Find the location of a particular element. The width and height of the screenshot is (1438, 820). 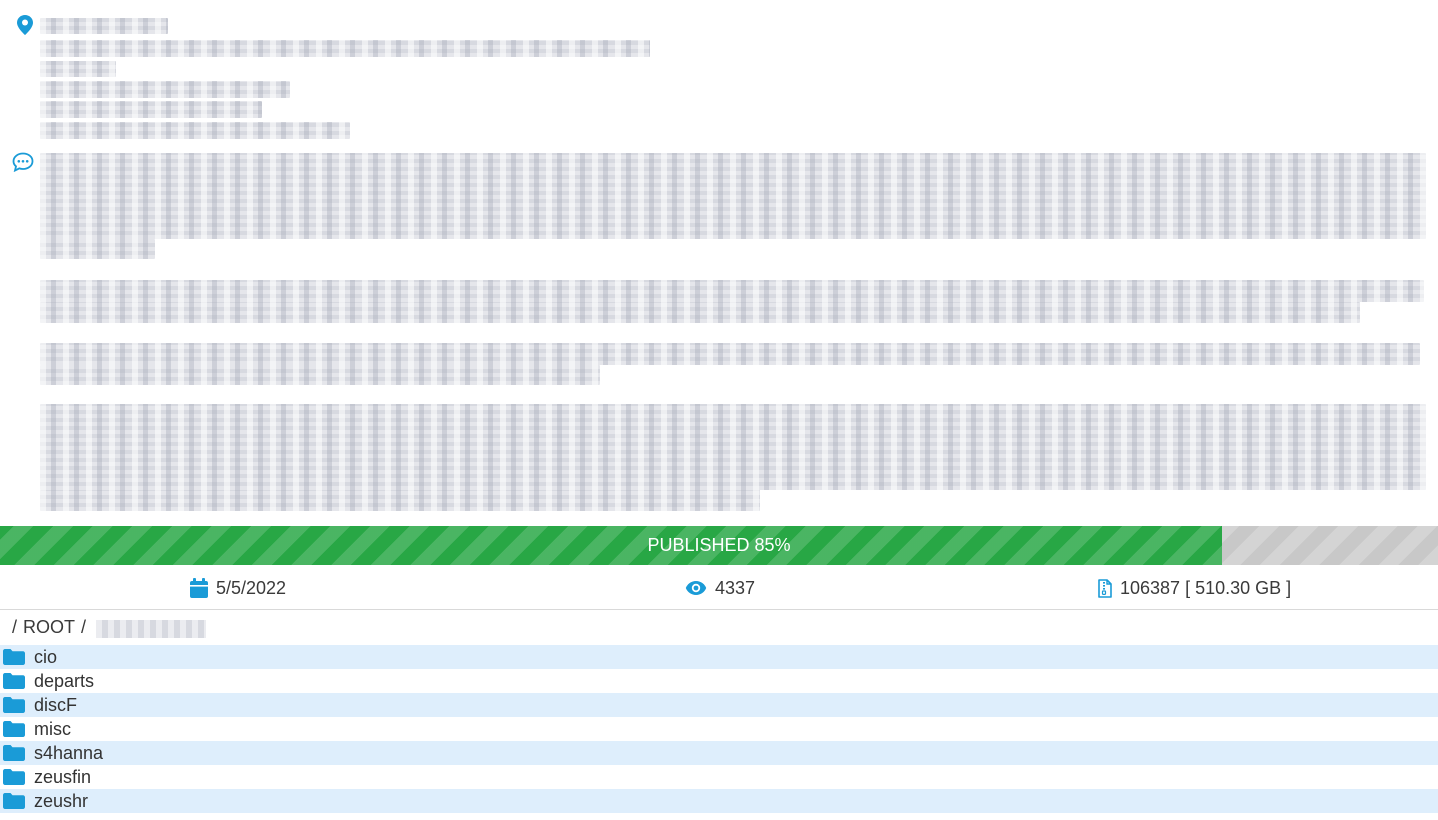

folder-row: departs is located at coordinates (719, 681).